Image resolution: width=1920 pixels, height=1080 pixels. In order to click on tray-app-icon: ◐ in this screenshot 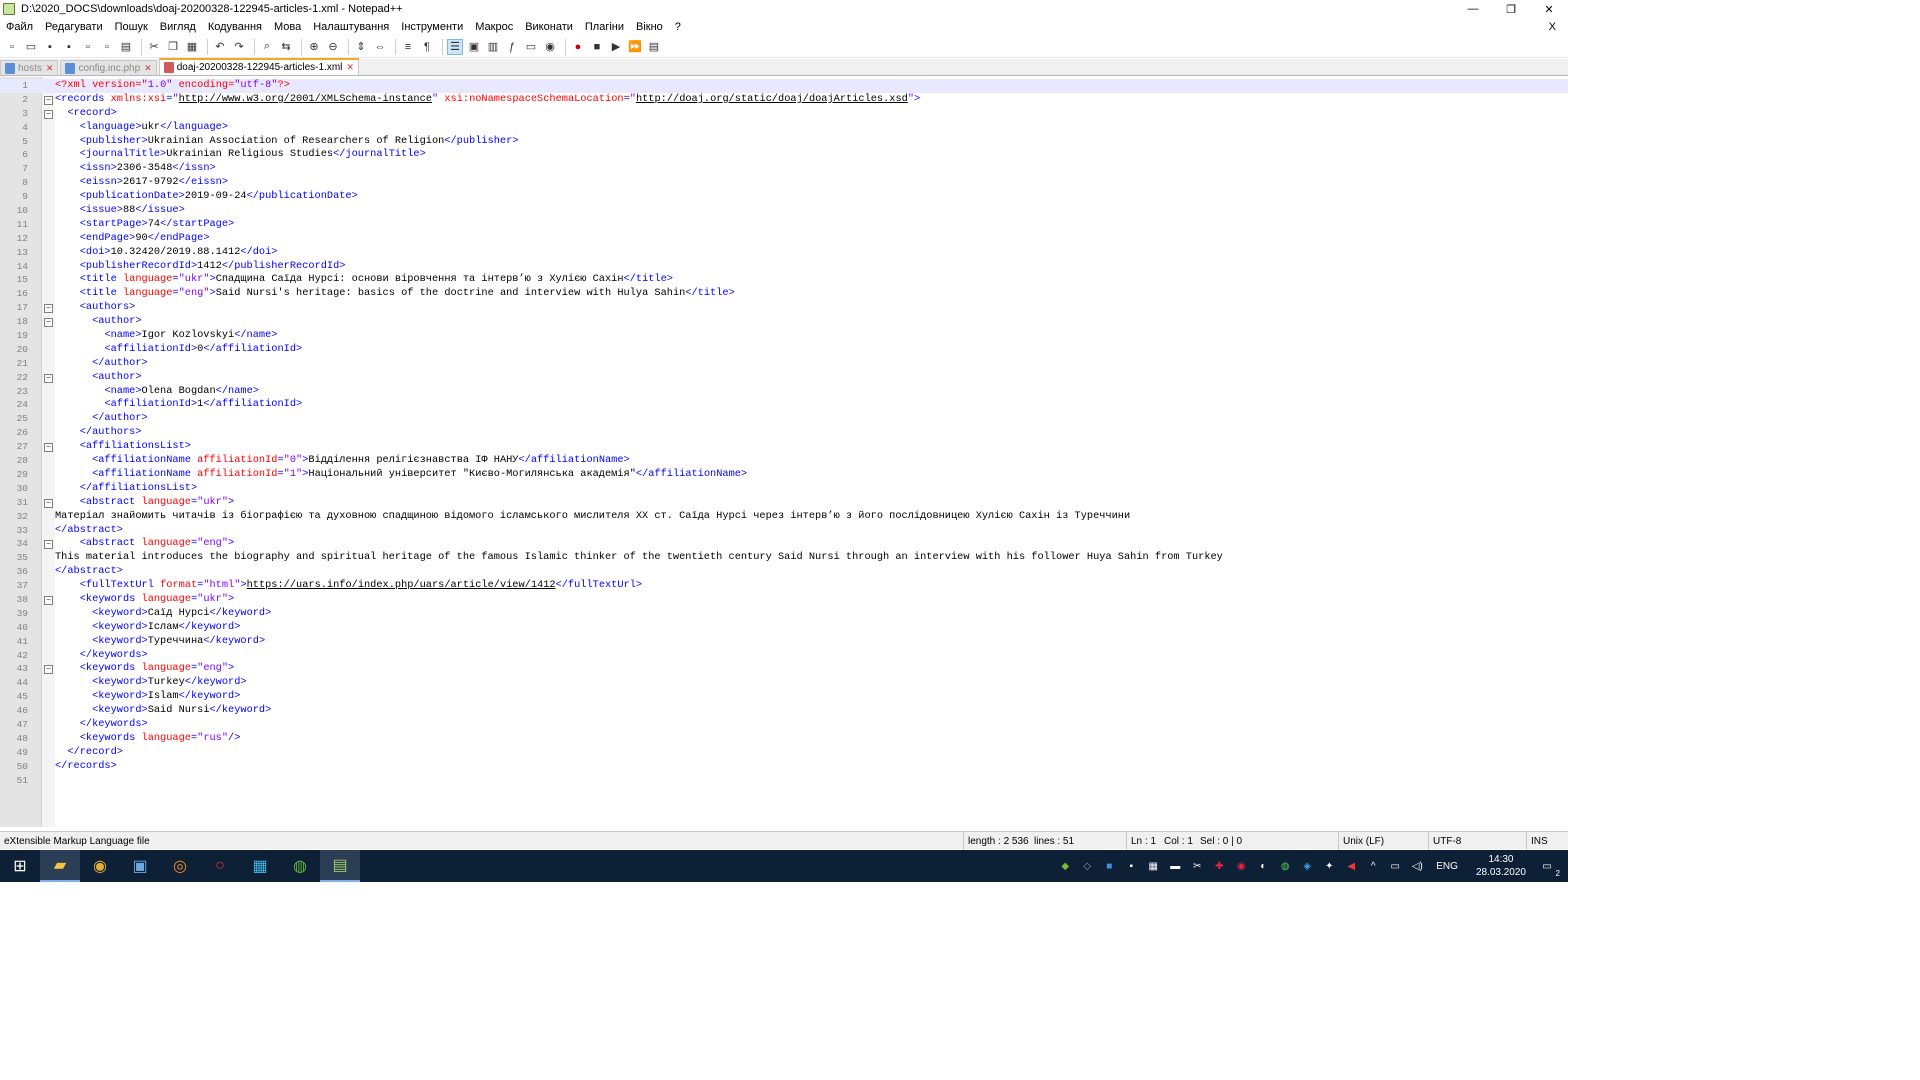, I will do `click(1263, 866)`.